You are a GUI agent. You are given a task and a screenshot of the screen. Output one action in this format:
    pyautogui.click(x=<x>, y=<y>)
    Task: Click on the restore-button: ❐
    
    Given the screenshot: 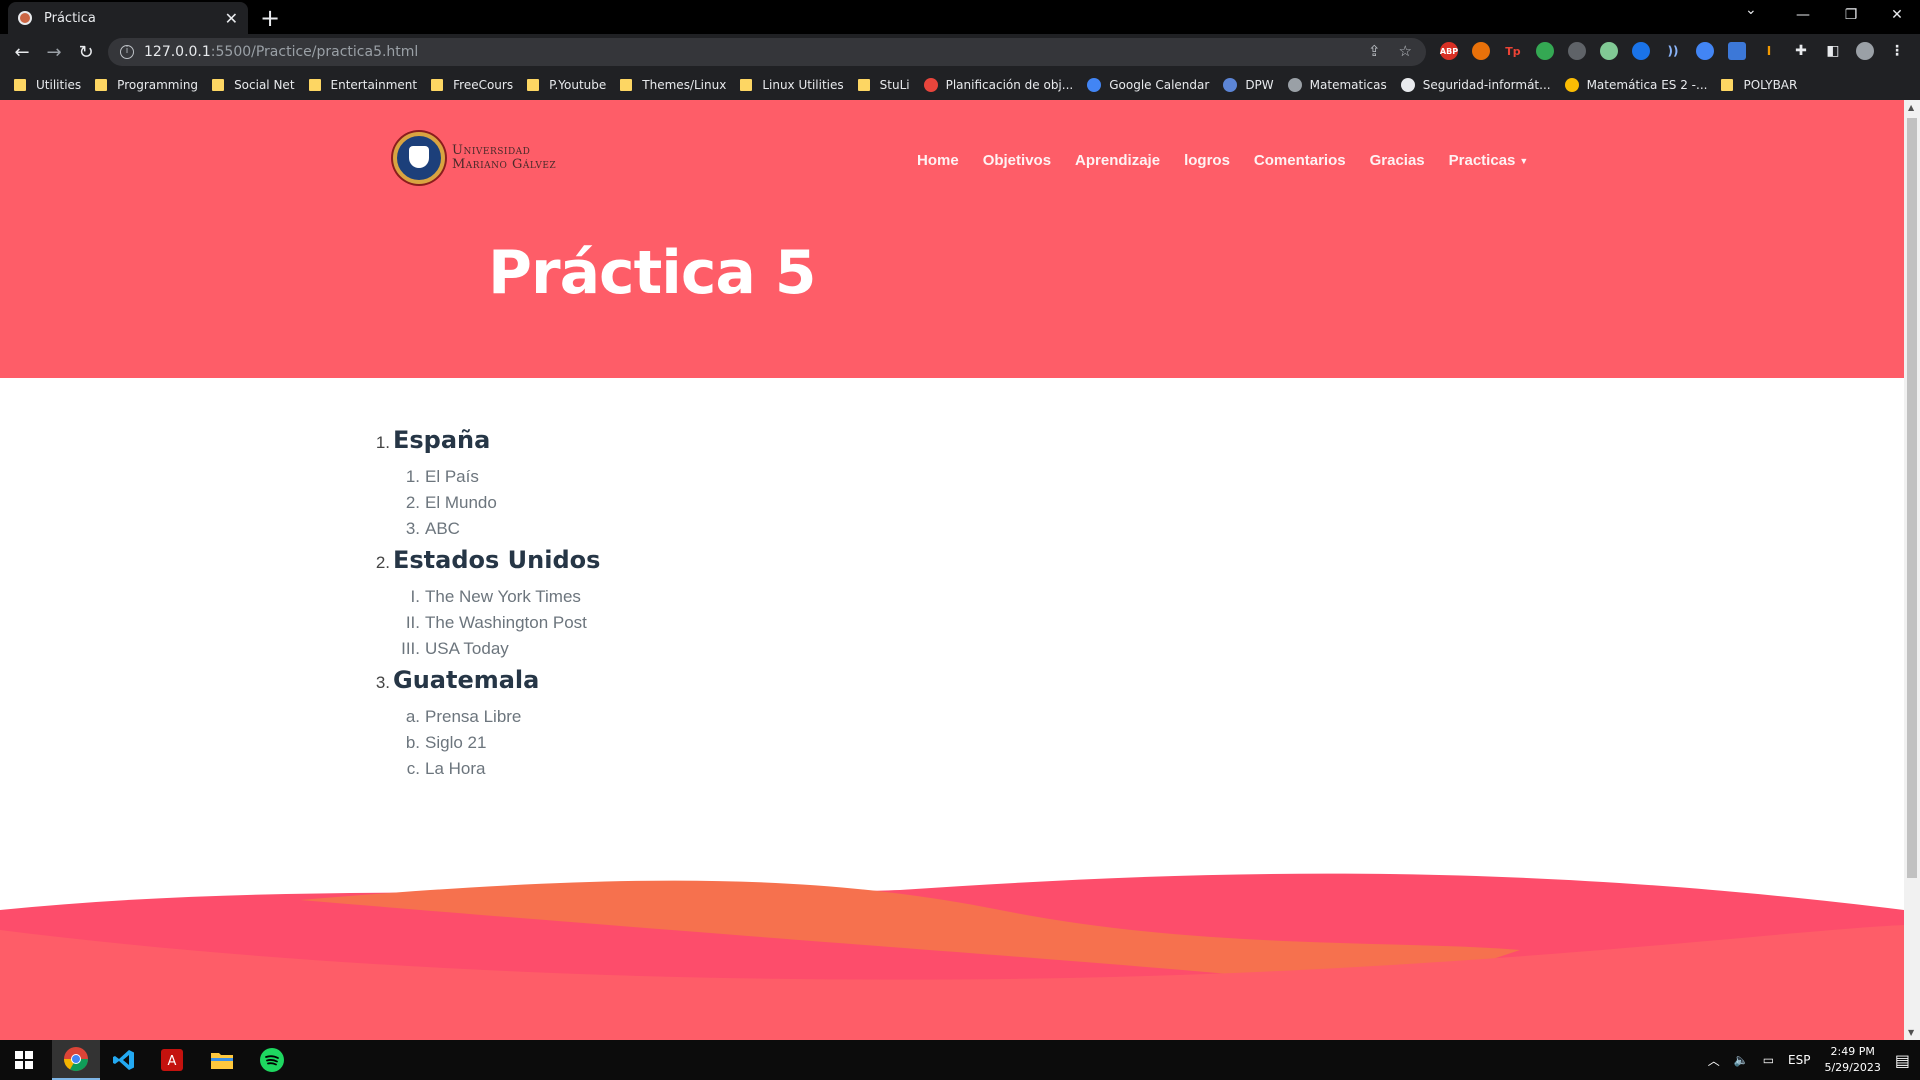 What is the action you would take?
    pyautogui.click(x=1851, y=15)
    